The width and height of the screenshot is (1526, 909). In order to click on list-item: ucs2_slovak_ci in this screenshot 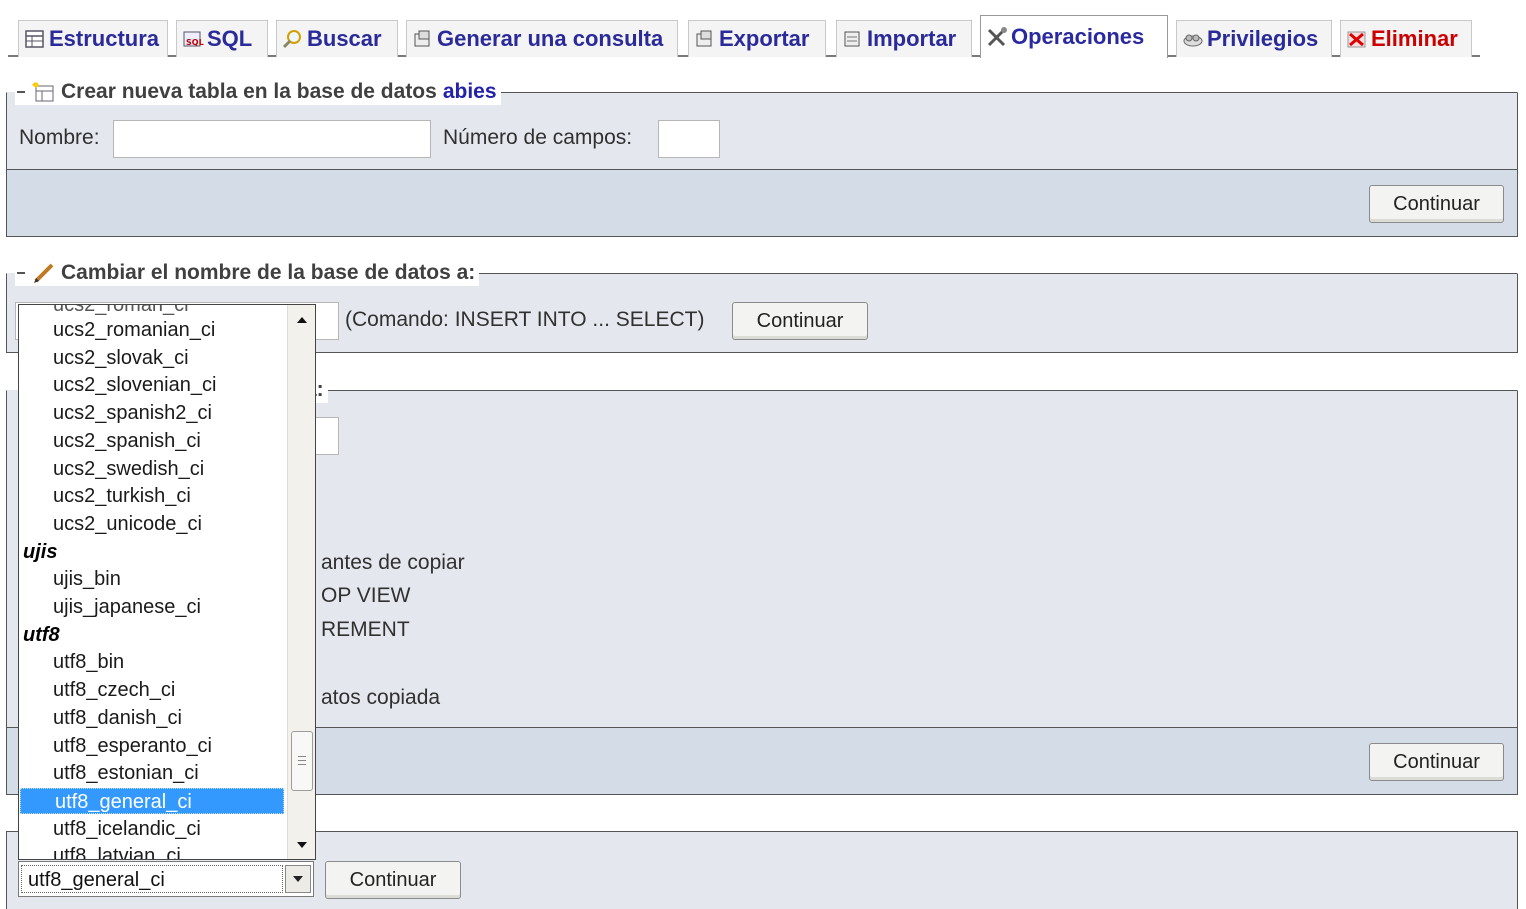, I will do `click(152, 358)`.